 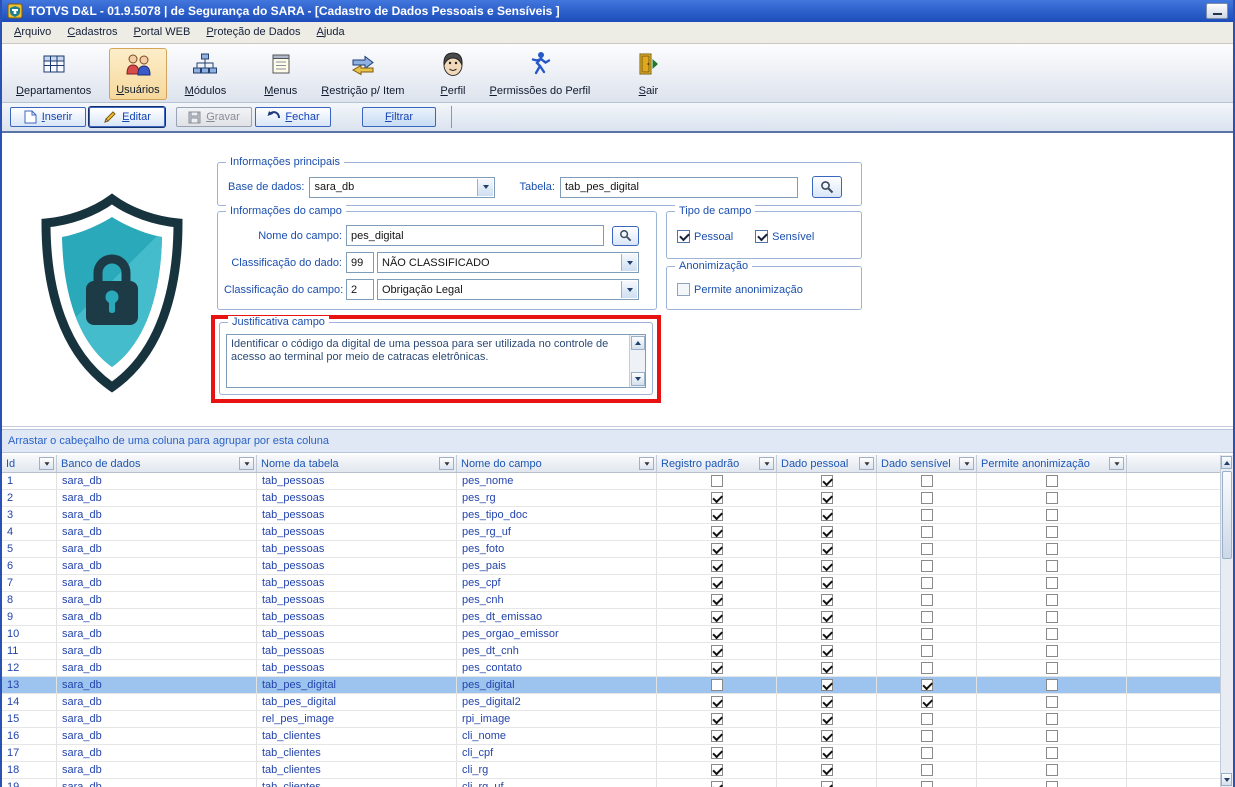 I want to click on grid-scroll-down-icon, so click(x=1226, y=779).